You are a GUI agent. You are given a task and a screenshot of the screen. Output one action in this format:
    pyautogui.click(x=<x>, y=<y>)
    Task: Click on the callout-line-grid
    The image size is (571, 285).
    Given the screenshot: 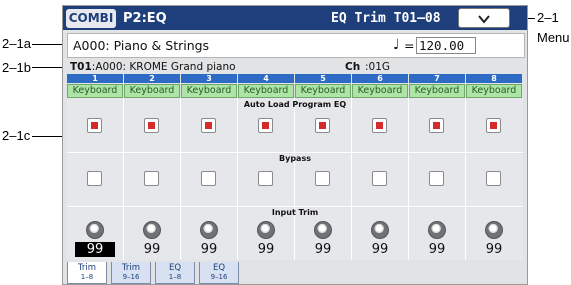 What is the action you would take?
    pyautogui.click(x=47, y=136)
    